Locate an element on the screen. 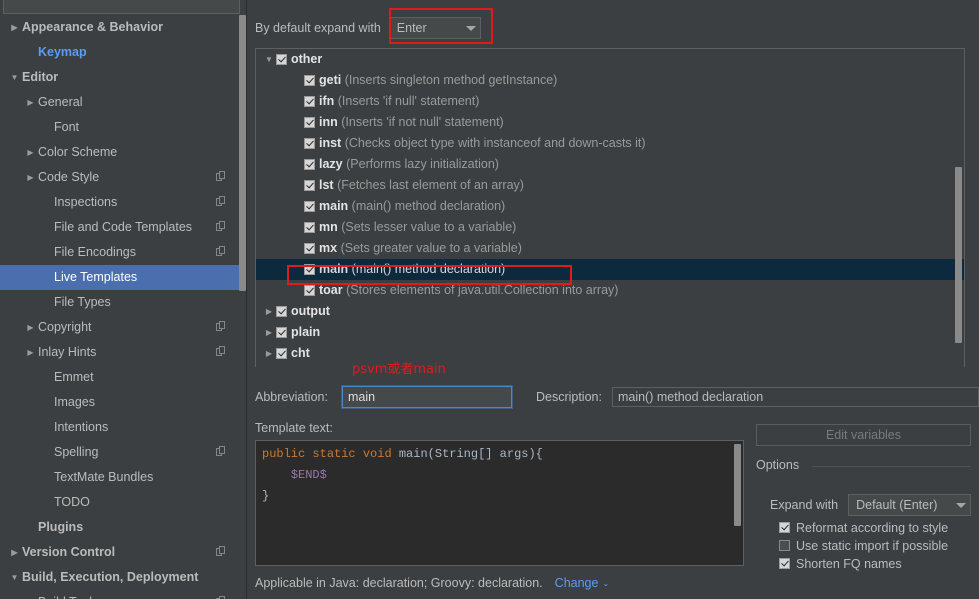  abbreviation-input is located at coordinates (426, 397).